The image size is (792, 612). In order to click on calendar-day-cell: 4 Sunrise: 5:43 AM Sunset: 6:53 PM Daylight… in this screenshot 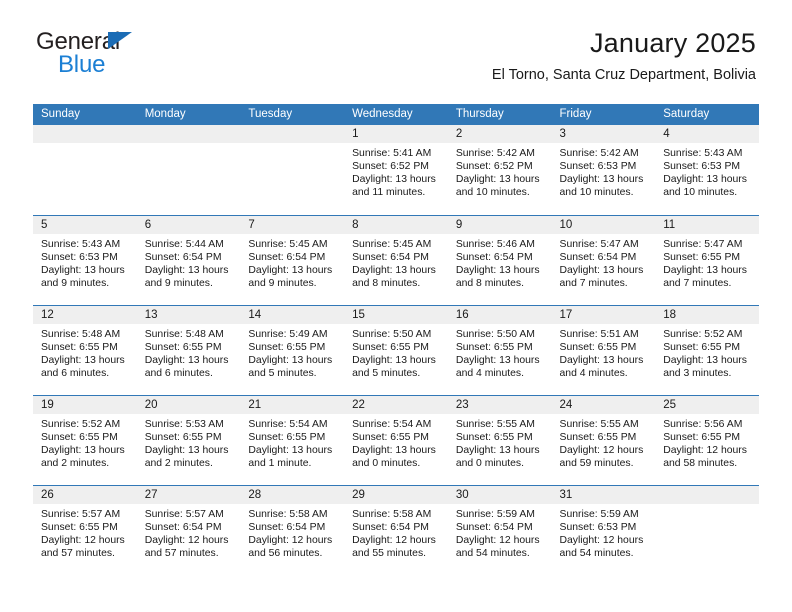, I will do `click(707, 170)`.